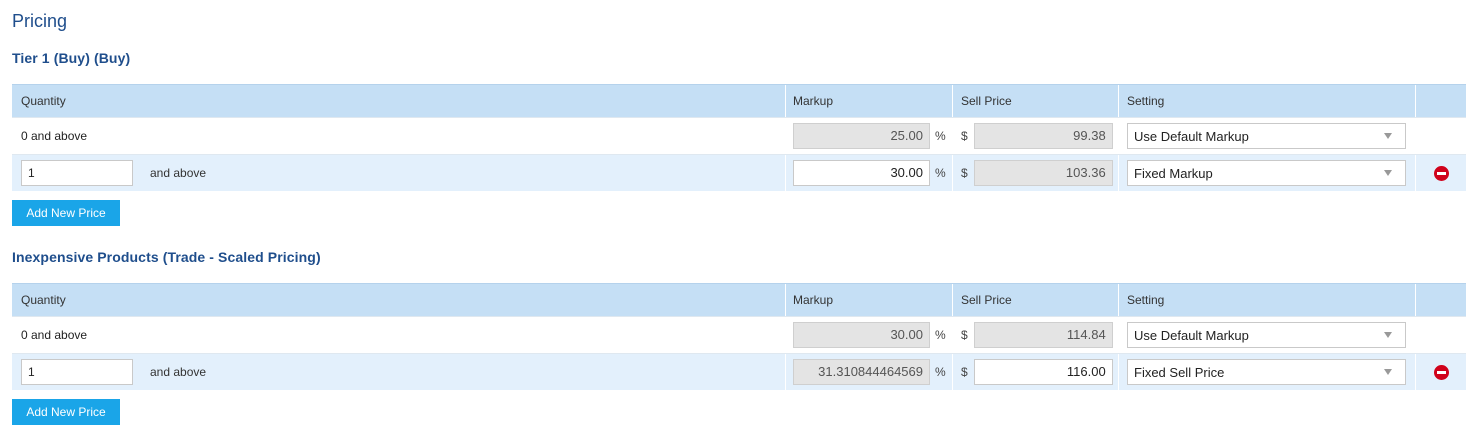 This screenshot has width=1477, height=438. Describe the element at coordinates (1043, 372) in the screenshot. I see `sell-price-input: 116.00` at that location.